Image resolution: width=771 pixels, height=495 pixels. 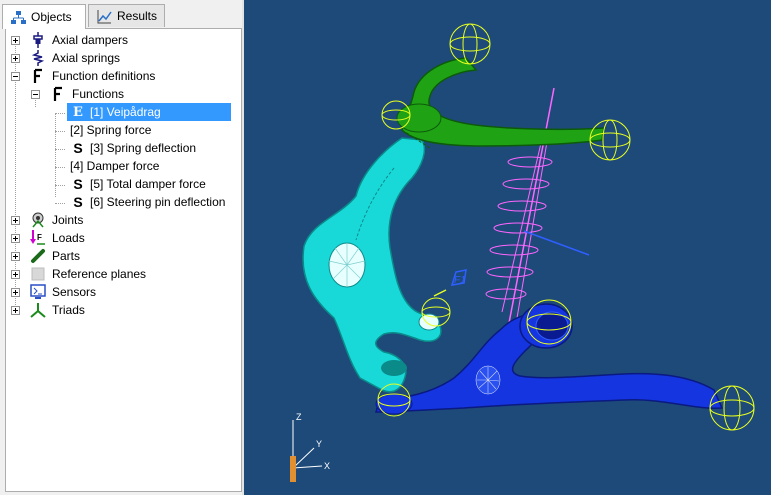 I want to click on tree-item-axial-dampers: Axial dampers, so click(x=123, y=40).